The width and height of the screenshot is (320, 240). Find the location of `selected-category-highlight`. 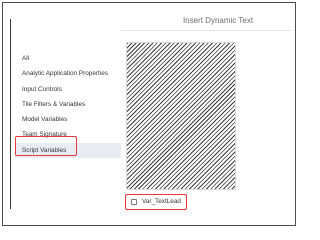

selected-category-highlight is located at coordinates (46, 146).